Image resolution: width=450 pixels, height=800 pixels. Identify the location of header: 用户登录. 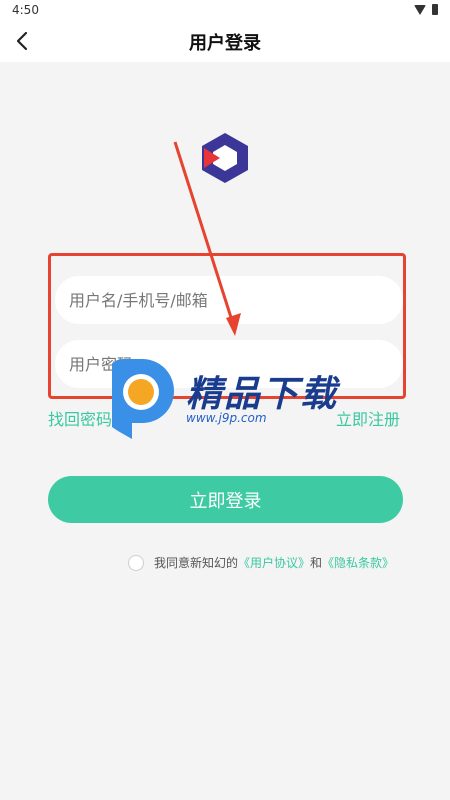
(225, 41).